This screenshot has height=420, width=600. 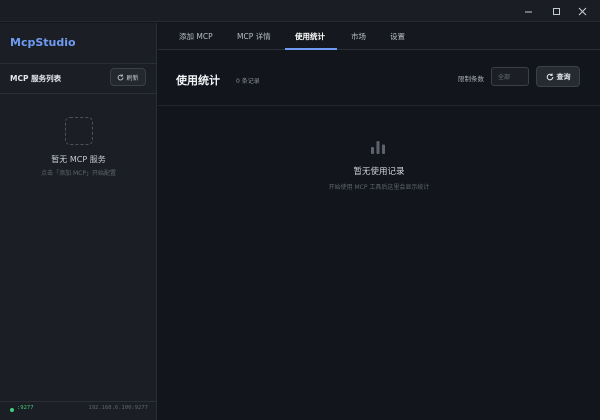 I want to click on app-brand: McpStudio, so click(x=43, y=42).